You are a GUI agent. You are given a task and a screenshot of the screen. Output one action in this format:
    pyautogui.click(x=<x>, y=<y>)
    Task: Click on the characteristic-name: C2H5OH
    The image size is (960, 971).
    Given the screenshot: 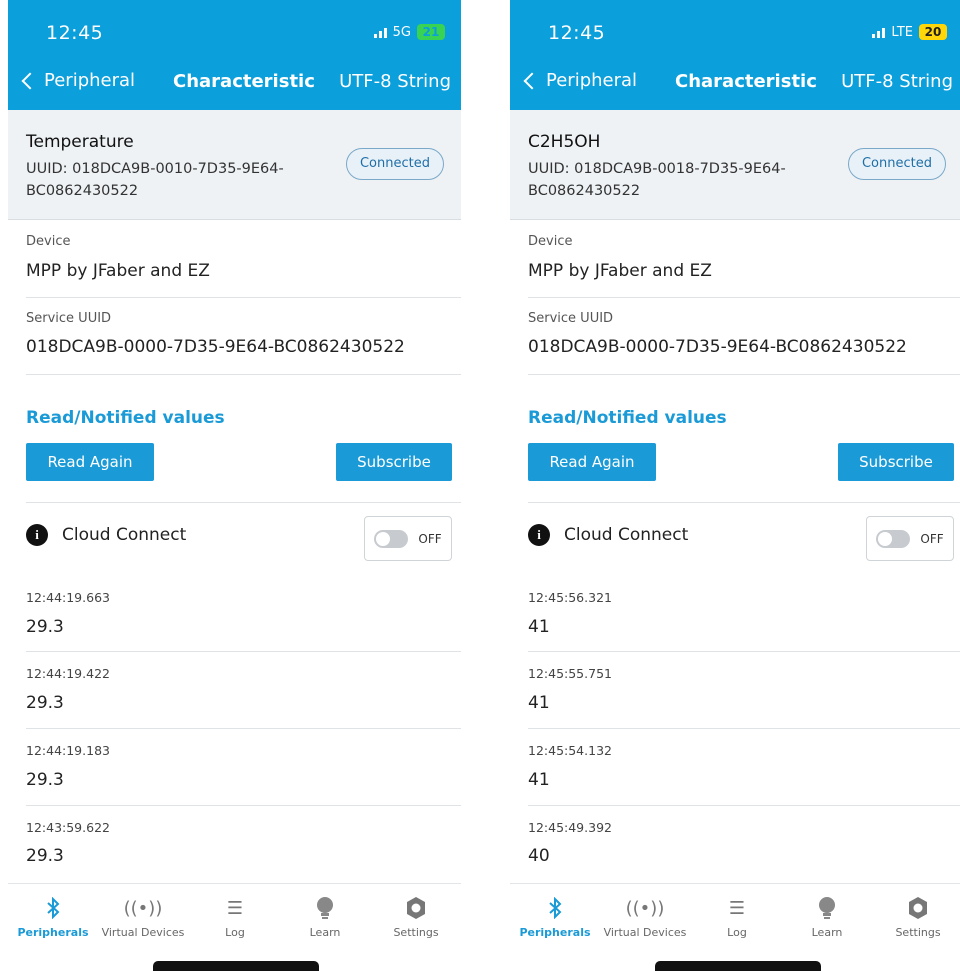 What is the action you would take?
    pyautogui.click(x=564, y=142)
    